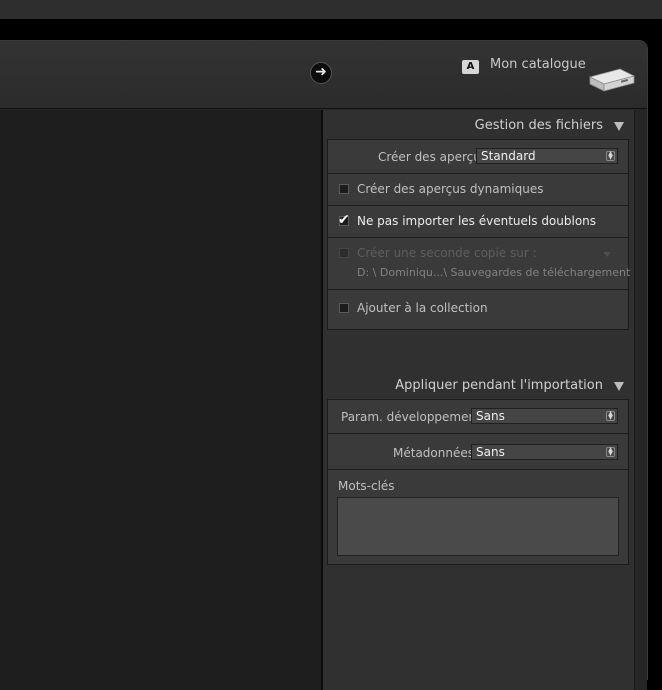 The image size is (662, 690). Describe the element at coordinates (411, 417) in the screenshot. I see `develop-settings-label: Param. développement` at that location.